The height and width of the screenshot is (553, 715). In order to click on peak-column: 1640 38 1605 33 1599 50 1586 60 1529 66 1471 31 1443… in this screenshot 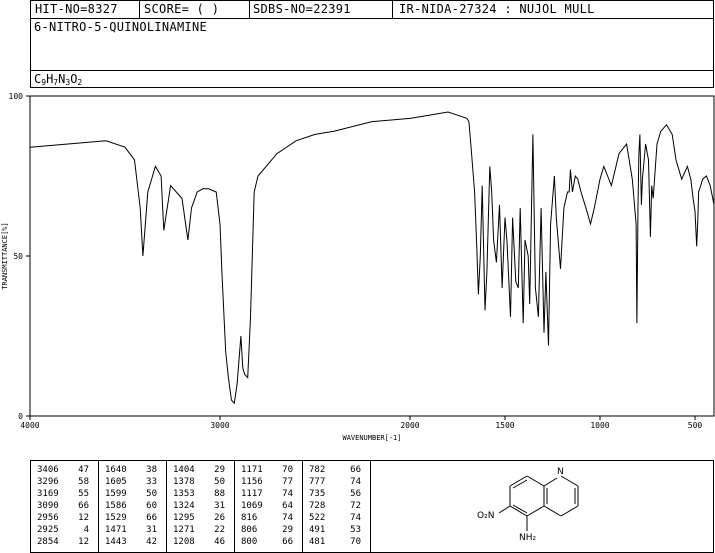, I will do `click(133, 506)`.